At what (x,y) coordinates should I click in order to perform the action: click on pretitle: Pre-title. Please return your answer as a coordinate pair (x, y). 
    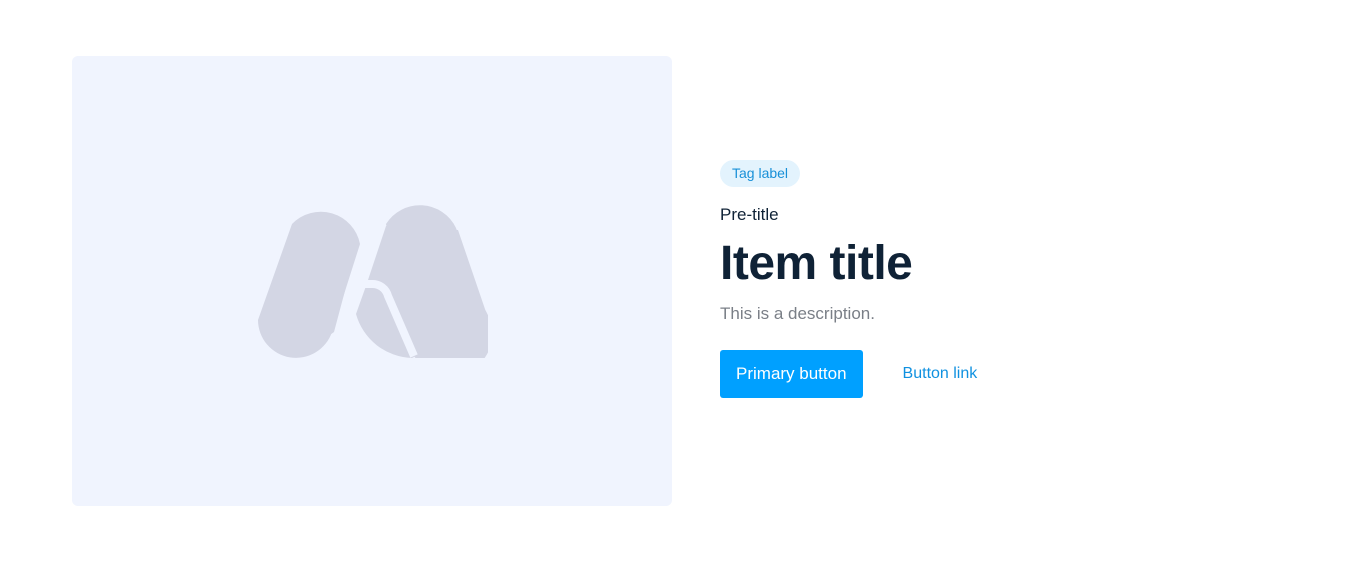
    Looking at the image, I should click on (749, 214).